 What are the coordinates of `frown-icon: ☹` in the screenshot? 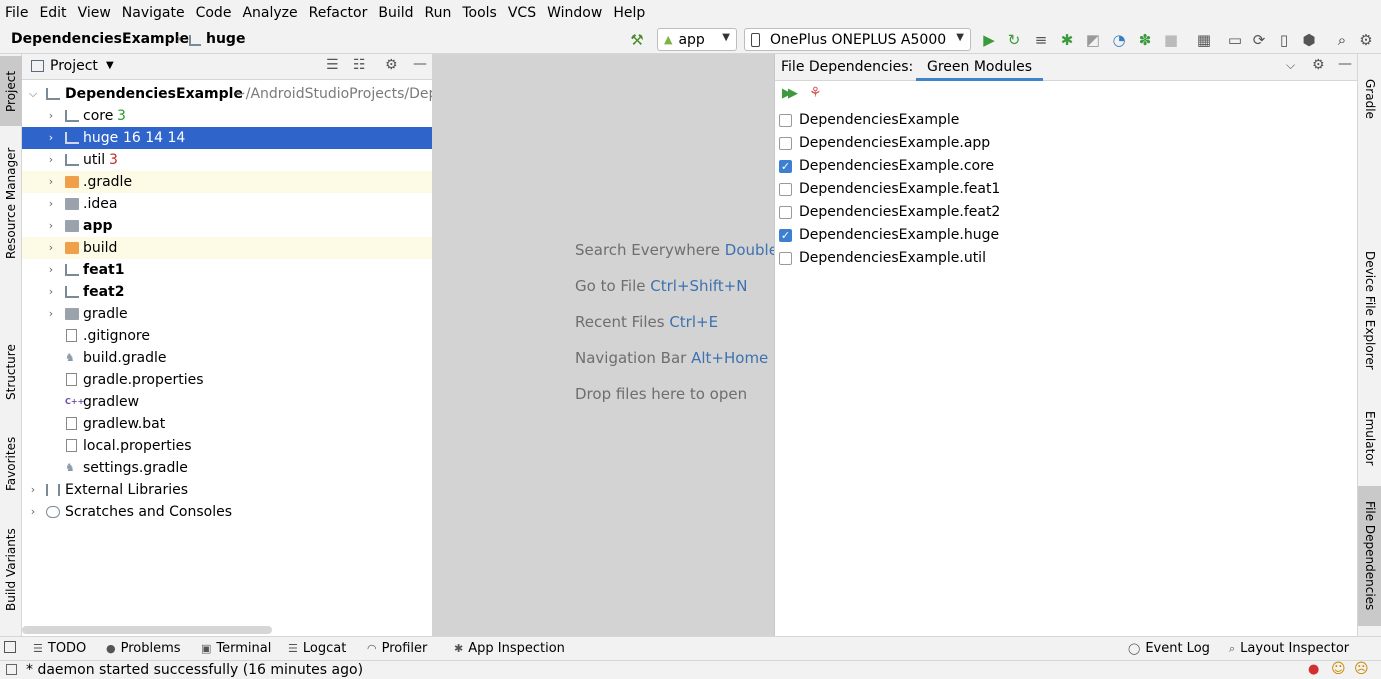 It's located at (1361, 669).